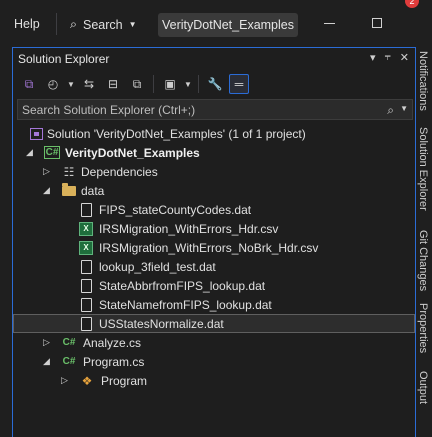  Describe the element at coordinates (412, 4) in the screenshot. I see `notification-badge: 2` at that location.